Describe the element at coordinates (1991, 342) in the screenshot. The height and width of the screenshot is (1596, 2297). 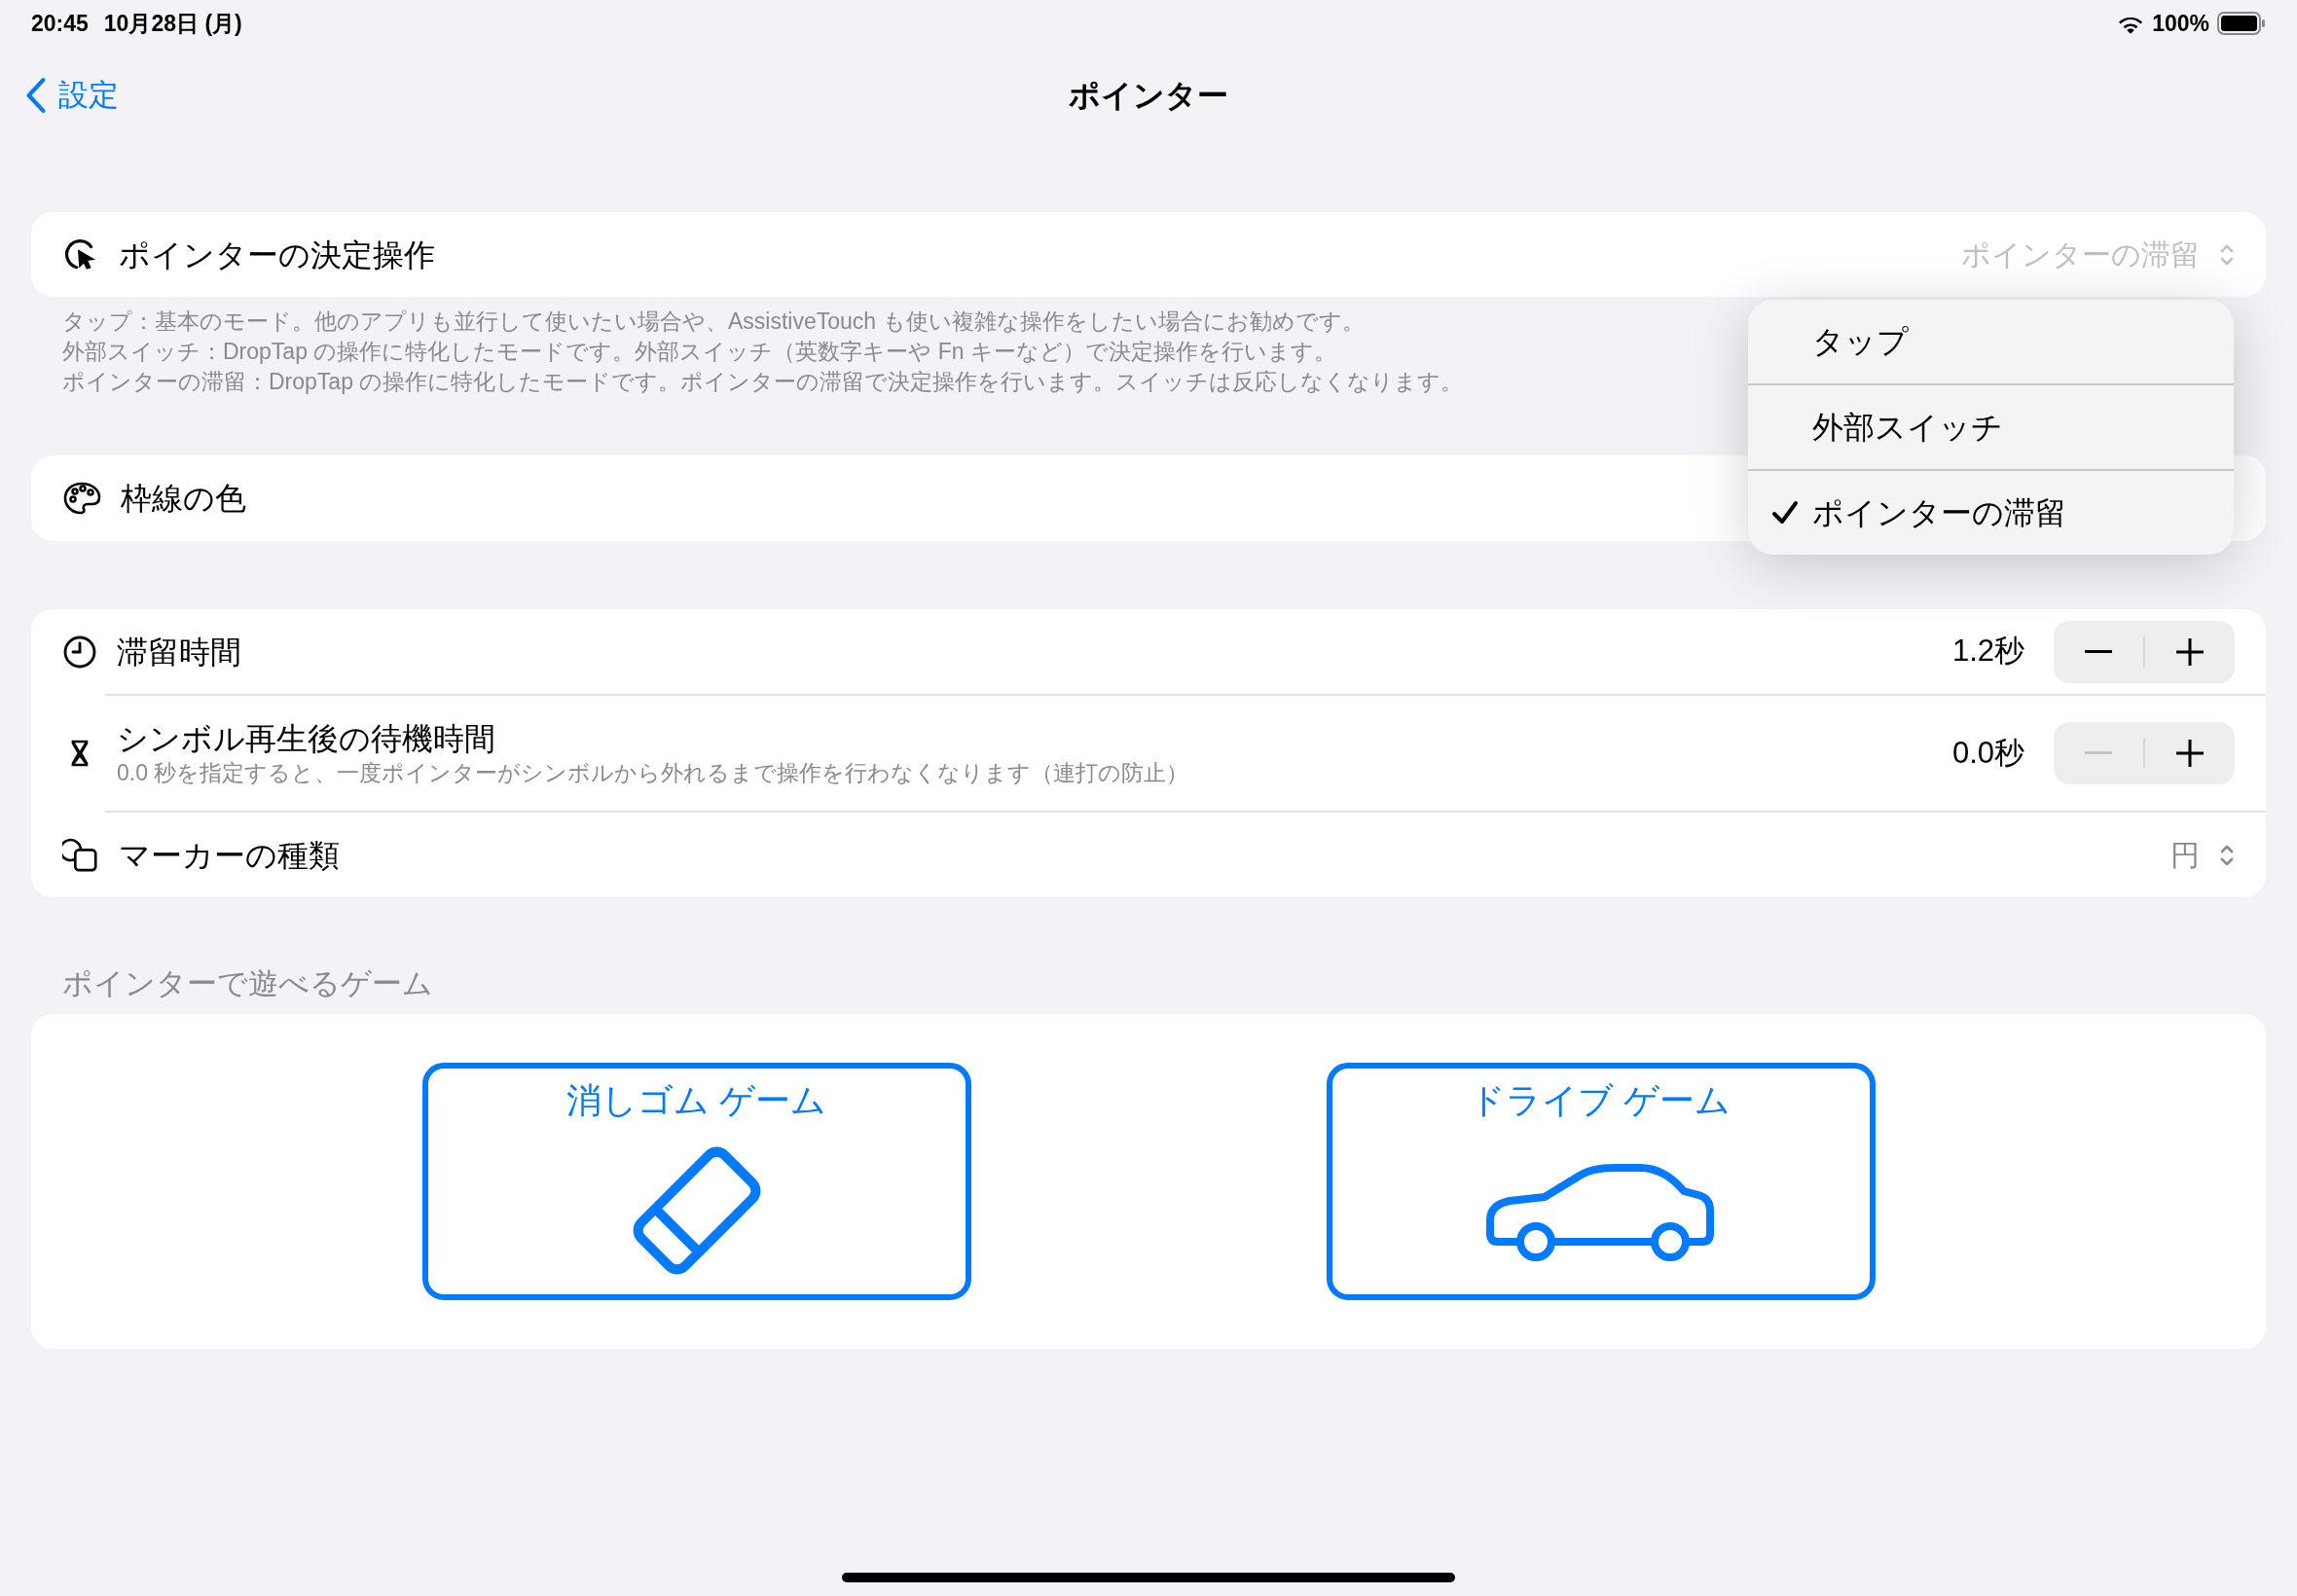
I see `menu-item: タップ` at that location.